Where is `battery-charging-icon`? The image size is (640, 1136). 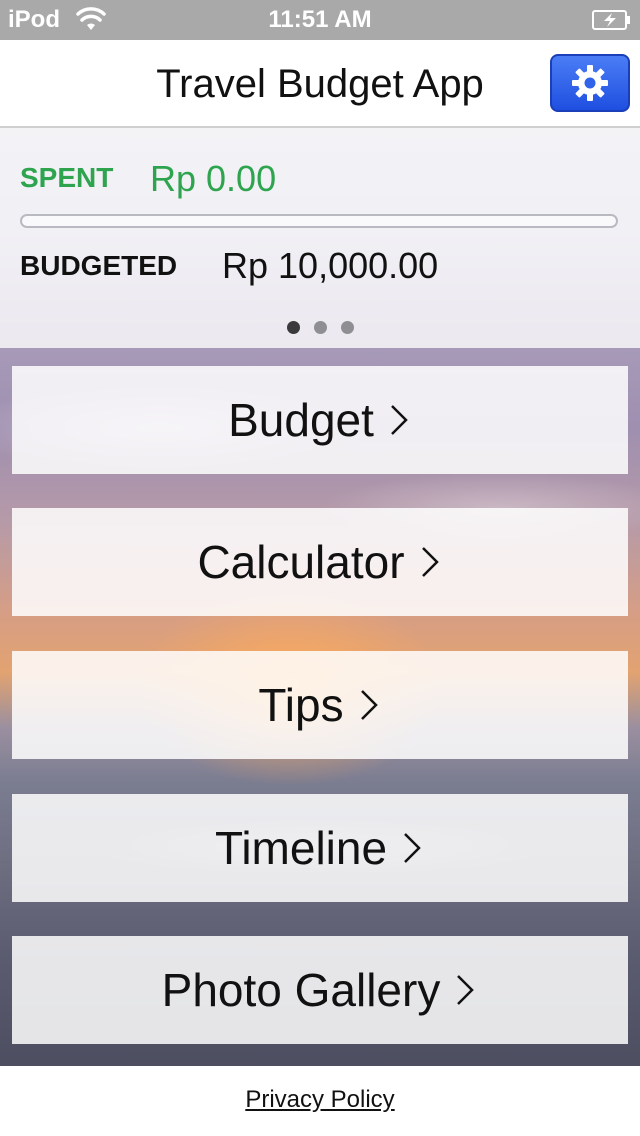 battery-charging-icon is located at coordinates (612, 19).